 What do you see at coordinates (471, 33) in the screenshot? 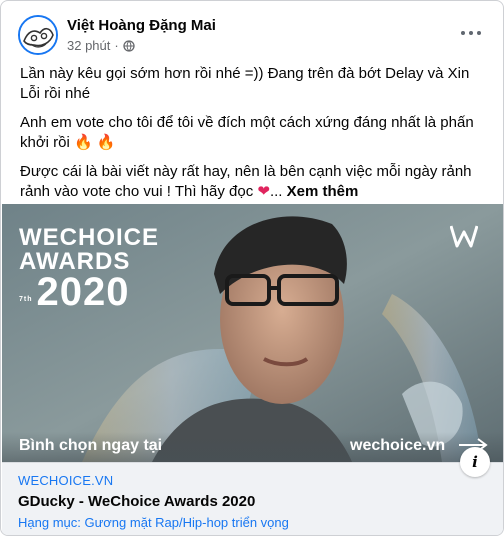
I see `more-options-icon` at bounding box center [471, 33].